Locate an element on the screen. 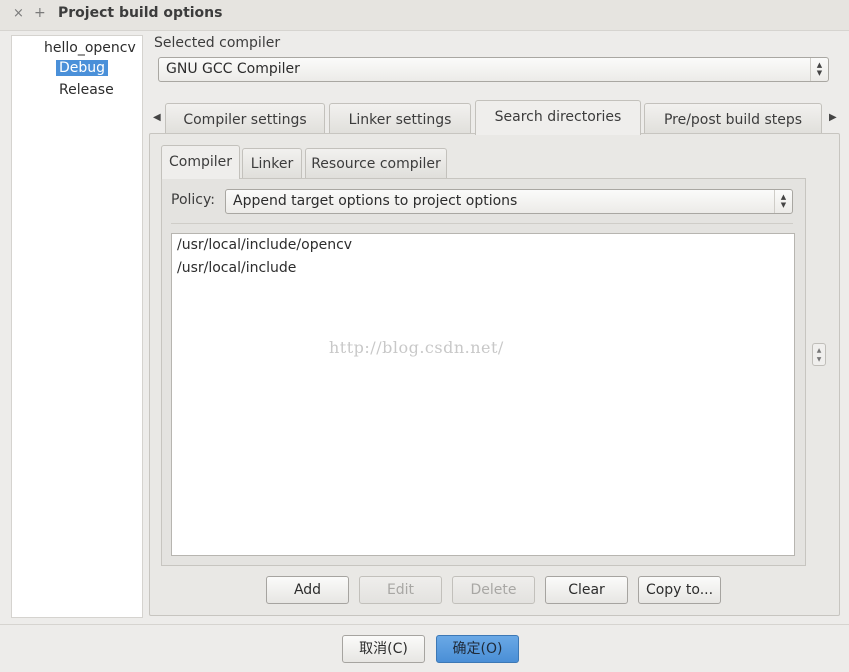 This screenshot has height=672, width=849. selected-compiler-label: Selected compiler is located at coordinates (217, 43).